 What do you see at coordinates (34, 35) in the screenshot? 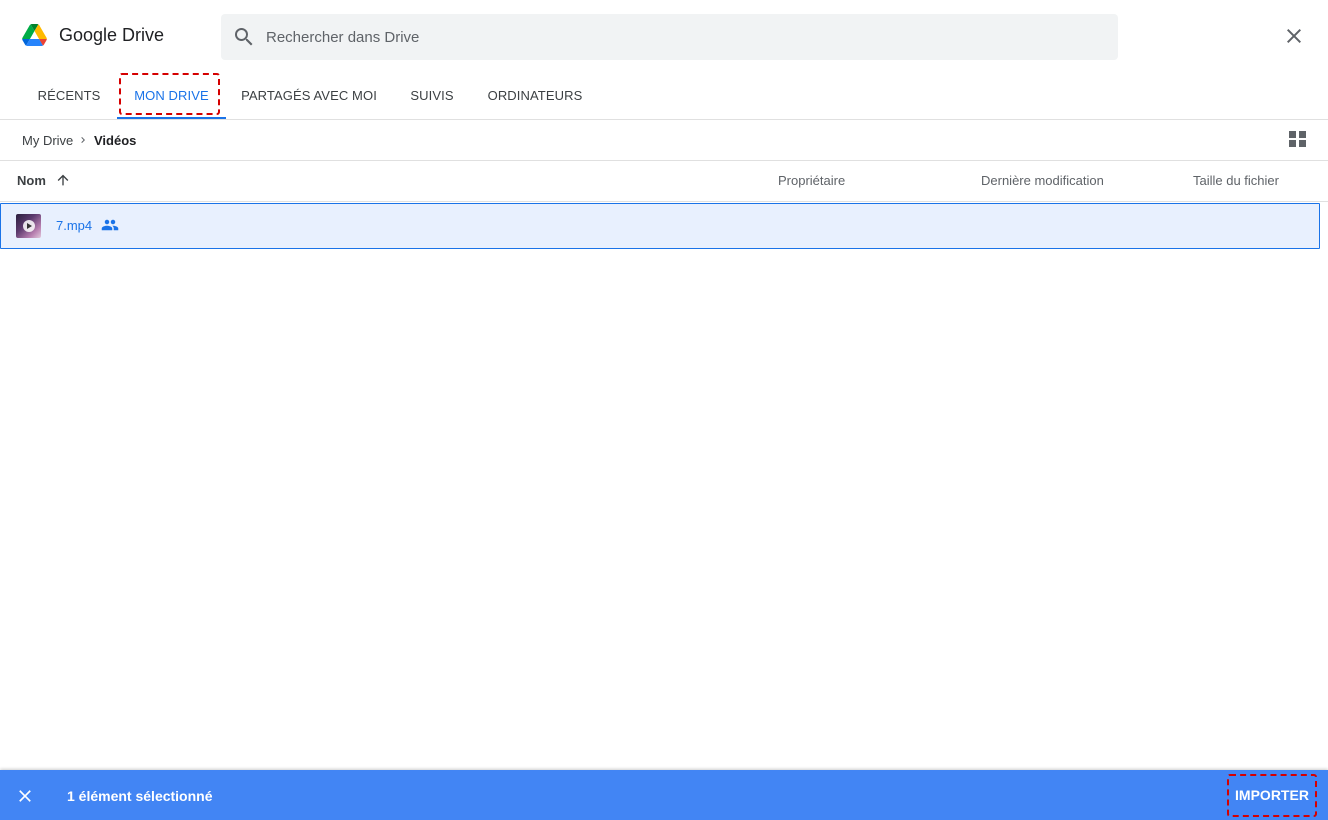
I see `google-drive-logo` at bounding box center [34, 35].